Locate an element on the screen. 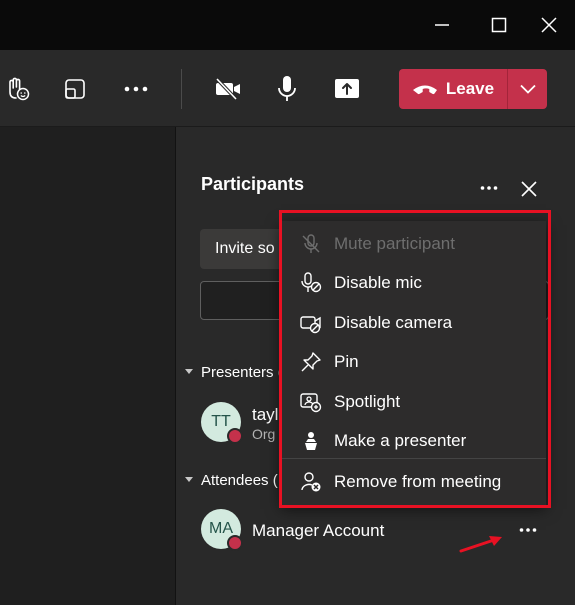  chevron-down-icon is located at coordinates (527, 89).